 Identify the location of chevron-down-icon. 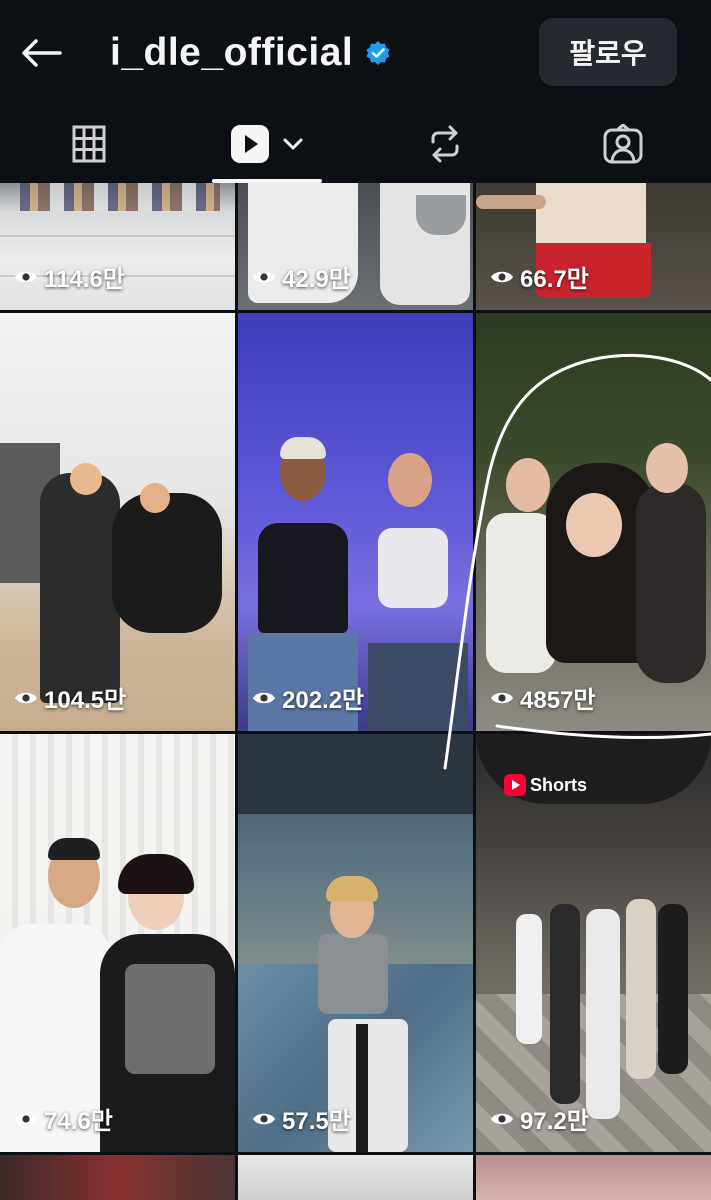
(293, 144).